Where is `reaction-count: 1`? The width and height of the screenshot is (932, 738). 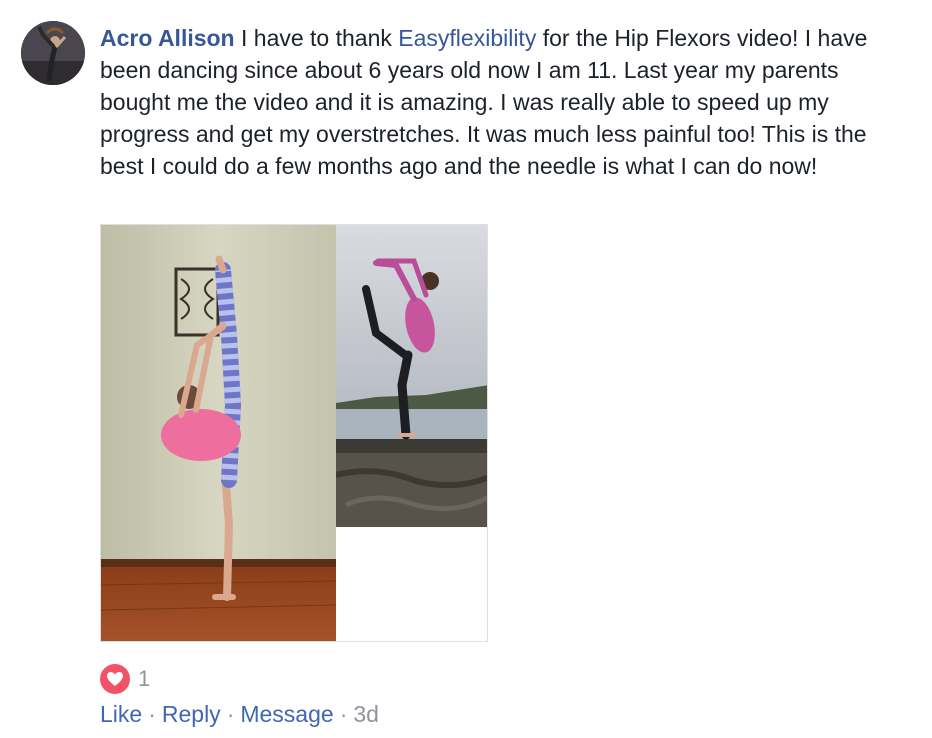
reaction-count: 1 is located at coordinates (144, 678).